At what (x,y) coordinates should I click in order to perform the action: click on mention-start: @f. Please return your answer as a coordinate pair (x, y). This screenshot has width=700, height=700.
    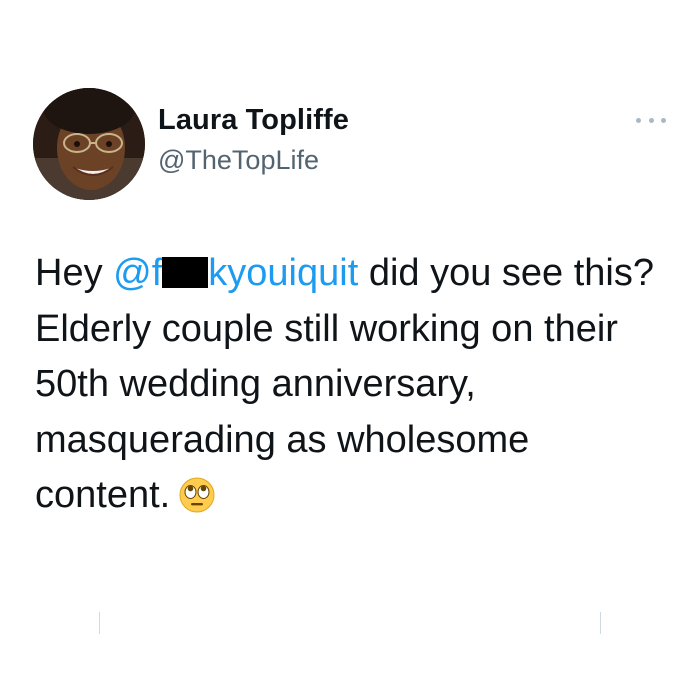
    Looking at the image, I should click on (138, 273).